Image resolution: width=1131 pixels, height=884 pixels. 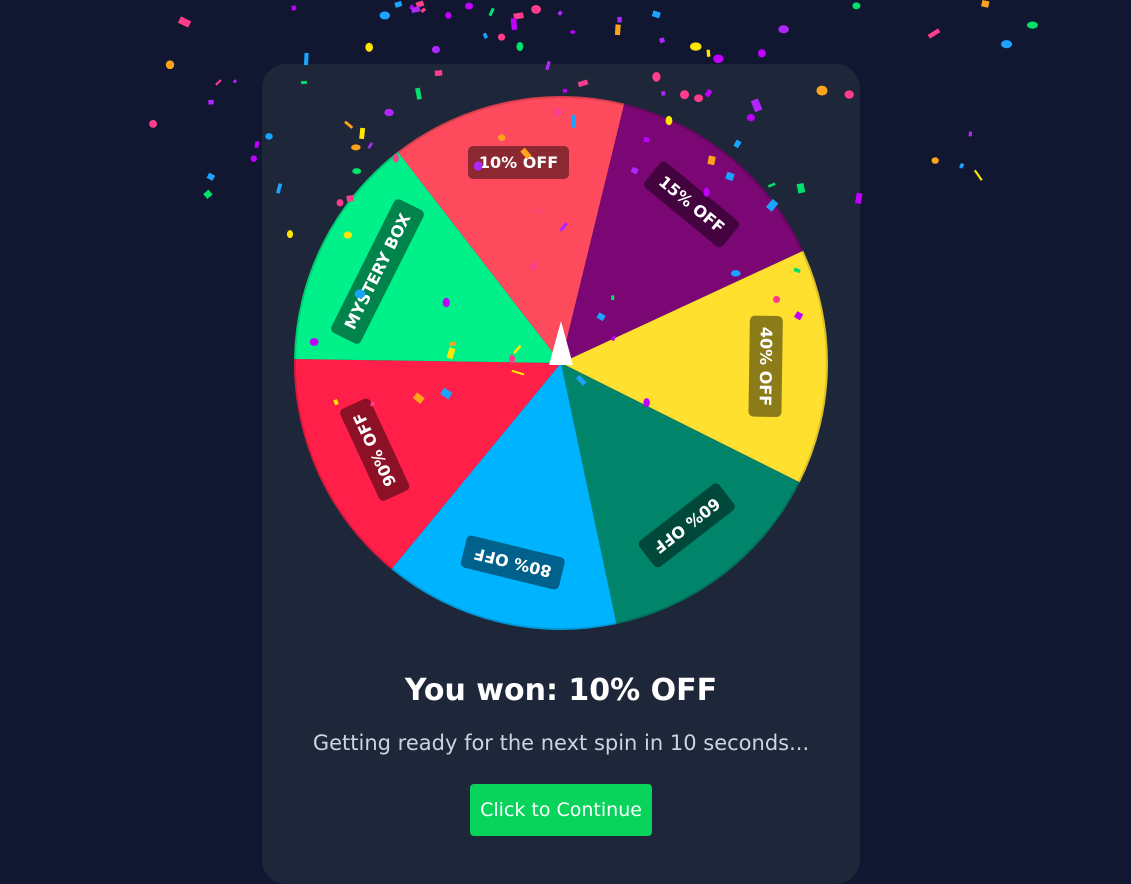 I want to click on continue-button: Click to Continue, so click(x=561, y=810).